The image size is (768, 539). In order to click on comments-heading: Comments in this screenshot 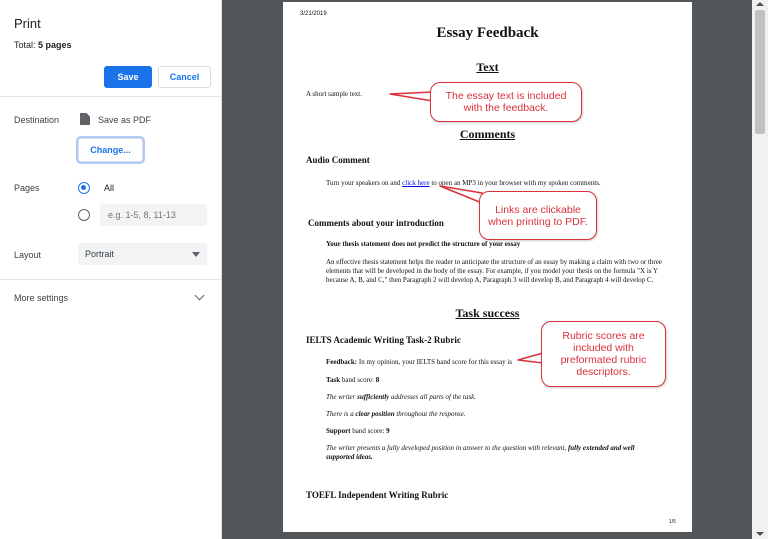, I will do `click(487, 134)`.